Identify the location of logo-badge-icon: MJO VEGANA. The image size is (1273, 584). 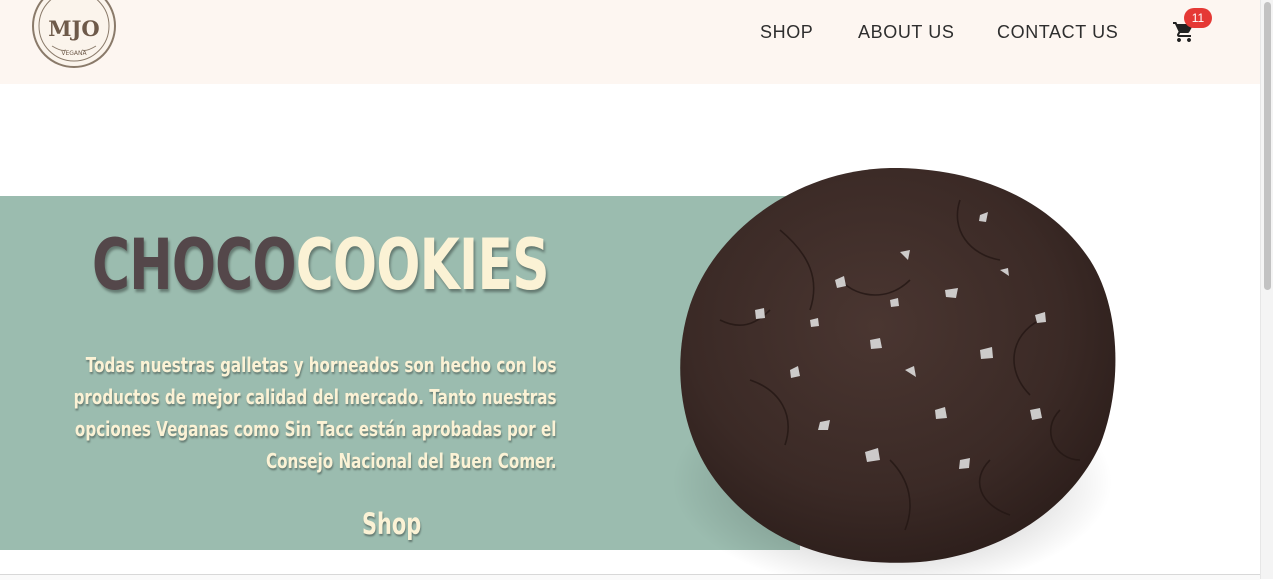
(74, 34).